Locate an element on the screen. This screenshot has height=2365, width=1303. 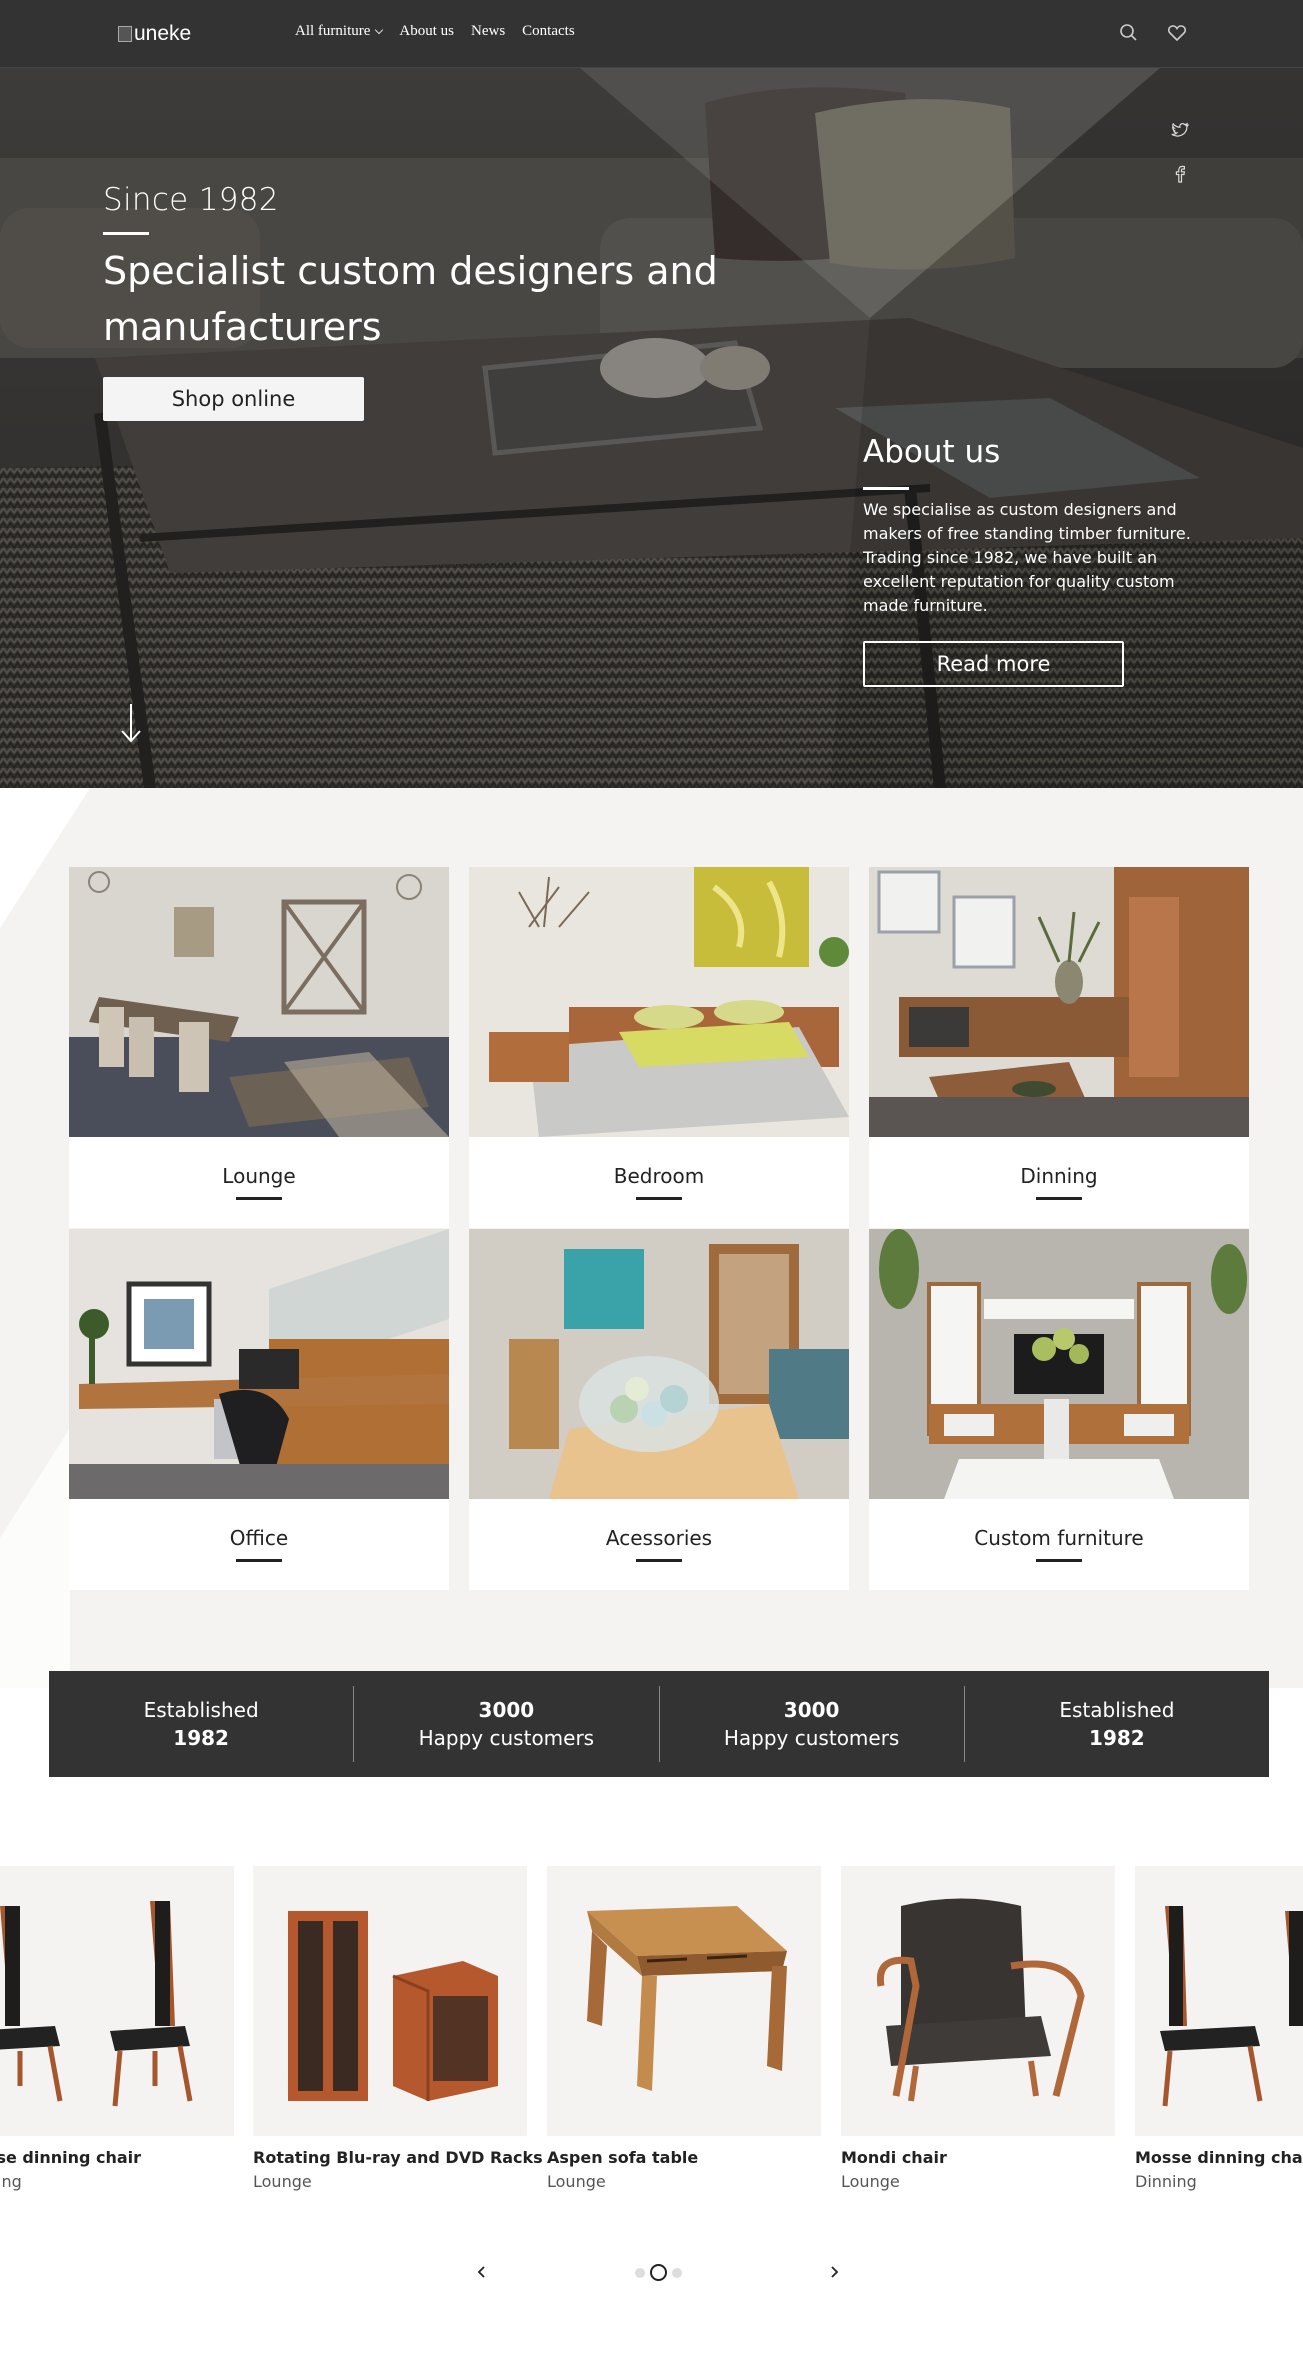
category-card-lounge: Lounge is located at coordinates (259, 1047).